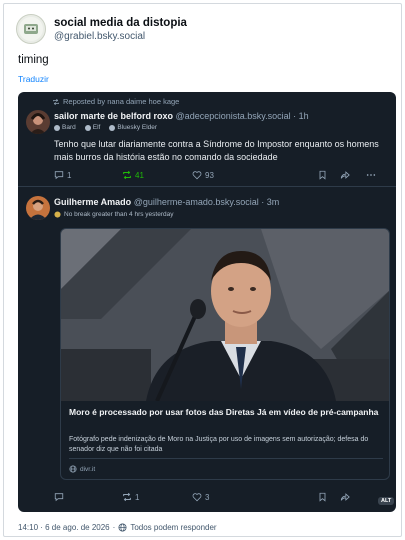 This screenshot has width=405, height=540. What do you see at coordinates (88, 497) in the screenshot?
I see `reply-button` at bounding box center [88, 497].